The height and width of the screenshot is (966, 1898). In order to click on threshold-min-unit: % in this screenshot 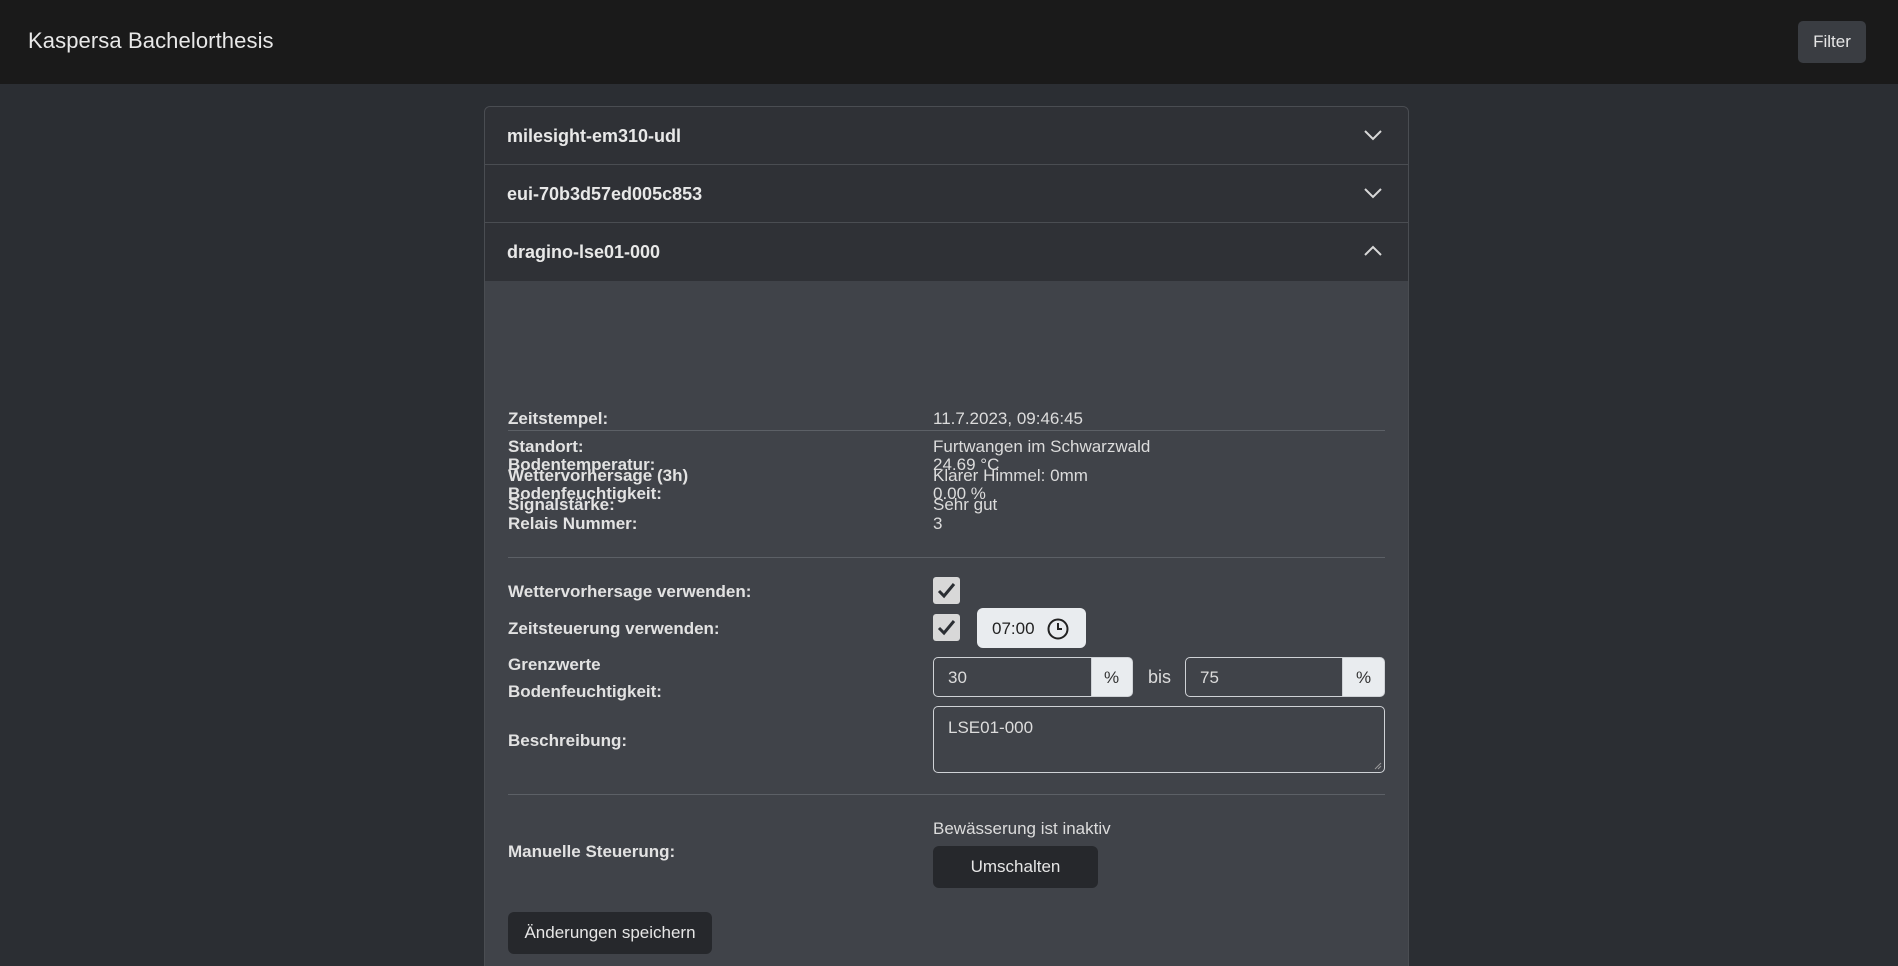, I will do `click(1112, 677)`.